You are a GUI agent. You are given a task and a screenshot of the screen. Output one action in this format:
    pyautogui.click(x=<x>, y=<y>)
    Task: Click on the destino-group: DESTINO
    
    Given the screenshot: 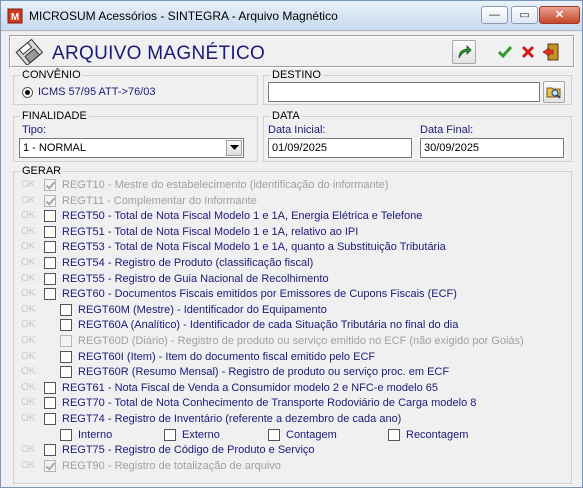 What is the action you would take?
    pyautogui.click(x=417, y=86)
    